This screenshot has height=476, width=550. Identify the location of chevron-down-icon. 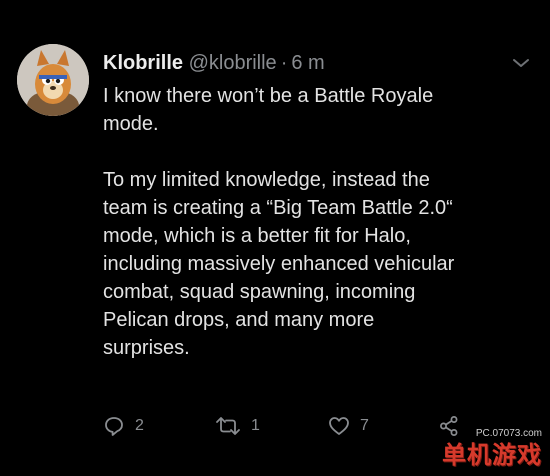
(521, 63).